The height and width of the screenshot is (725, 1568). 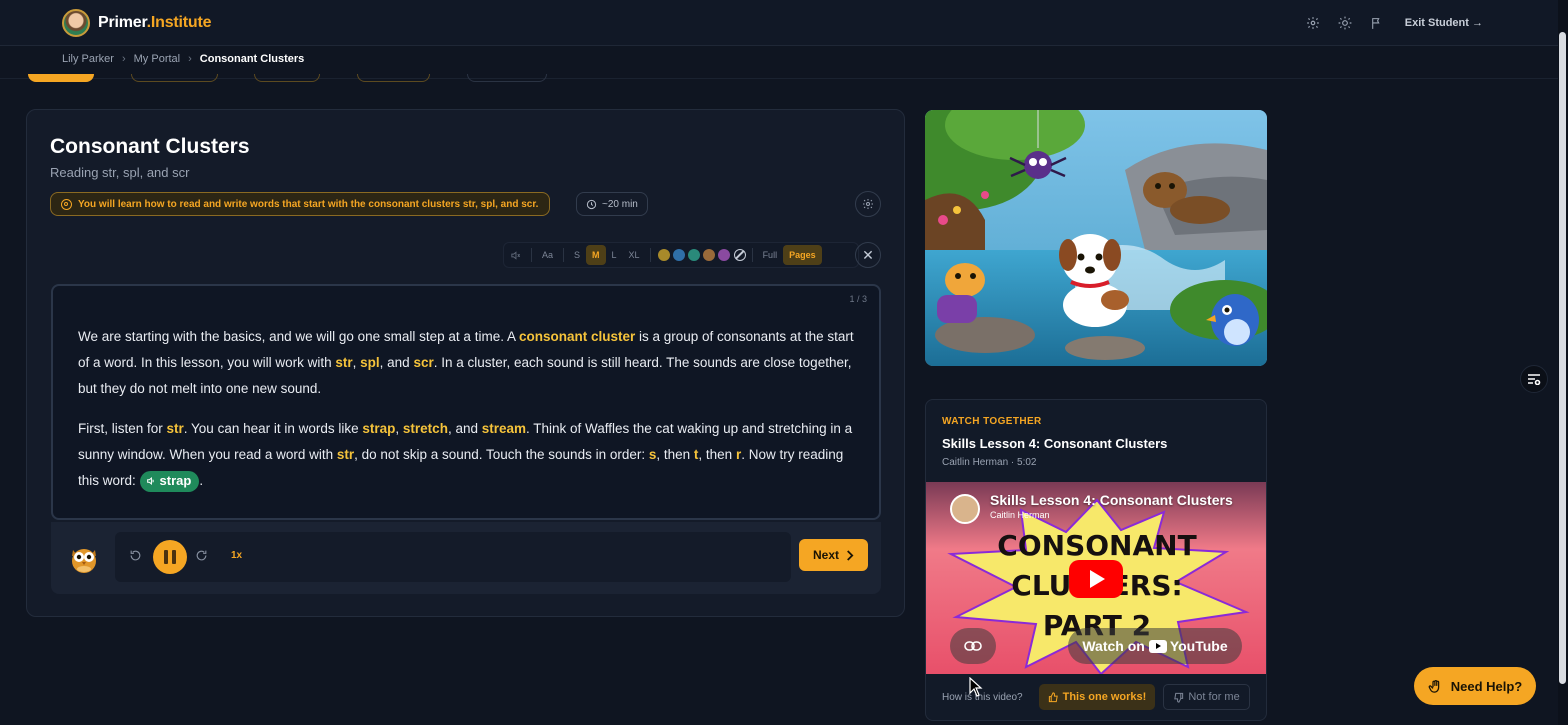 What do you see at coordinates (201, 480) in the screenshot?
I see `passage-text: .` at bounding box center [201, 480].